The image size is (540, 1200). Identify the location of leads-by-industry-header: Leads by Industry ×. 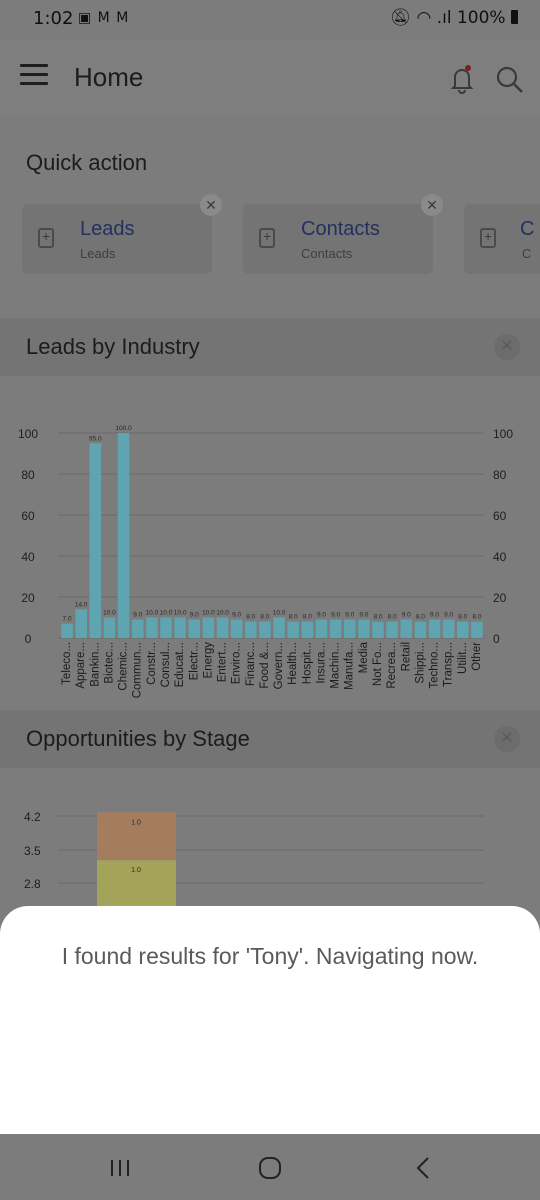
(270, 347).